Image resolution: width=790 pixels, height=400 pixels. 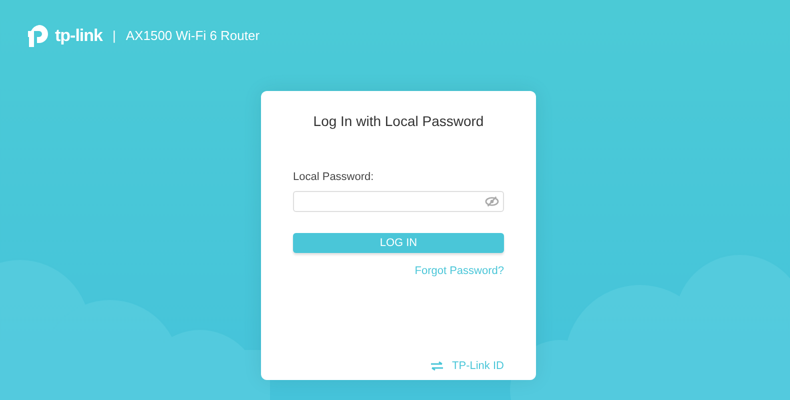 I want to click on product-name: AX1500 Wi-Fi 6 Router, so click(x=193, y=36).